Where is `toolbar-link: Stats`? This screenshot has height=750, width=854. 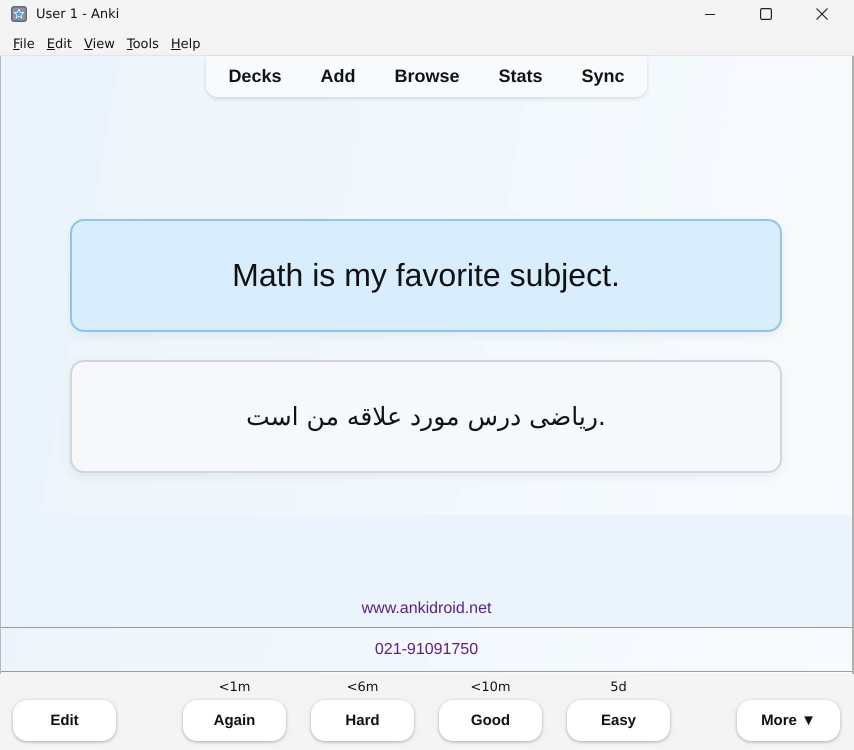 toolbar-link: Stats is located at coordinates (520, 76).